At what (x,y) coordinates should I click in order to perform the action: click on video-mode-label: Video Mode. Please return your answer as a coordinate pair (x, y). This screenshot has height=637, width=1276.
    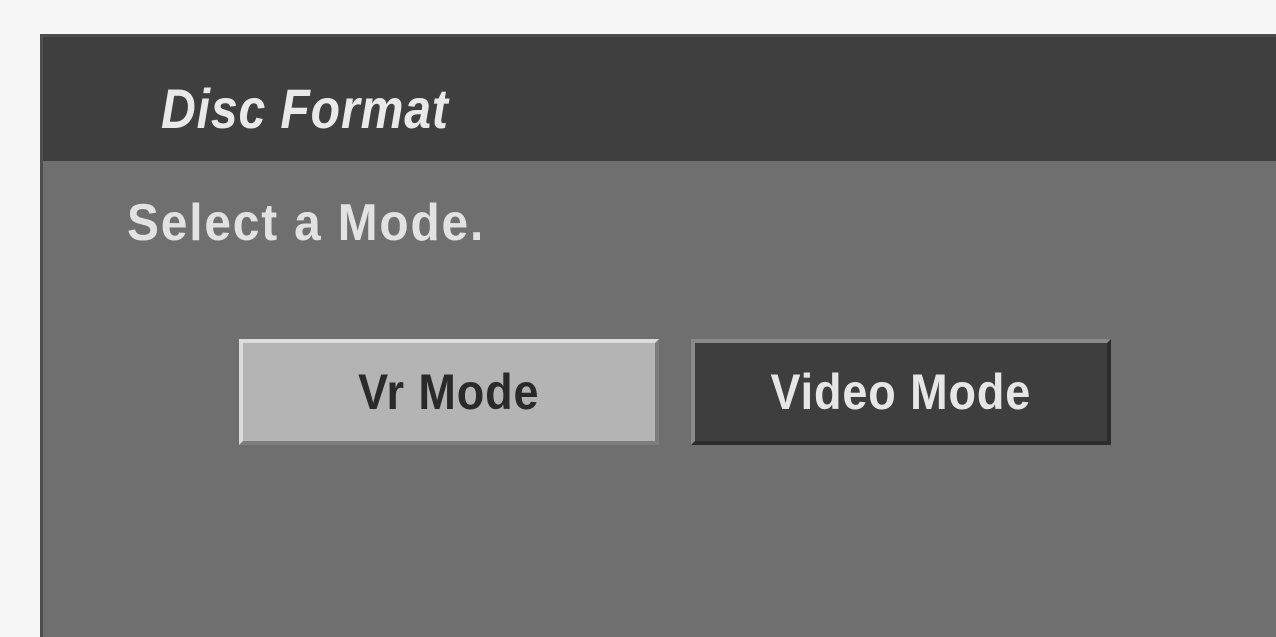
    Looking at the image, I should click on (901, 392).